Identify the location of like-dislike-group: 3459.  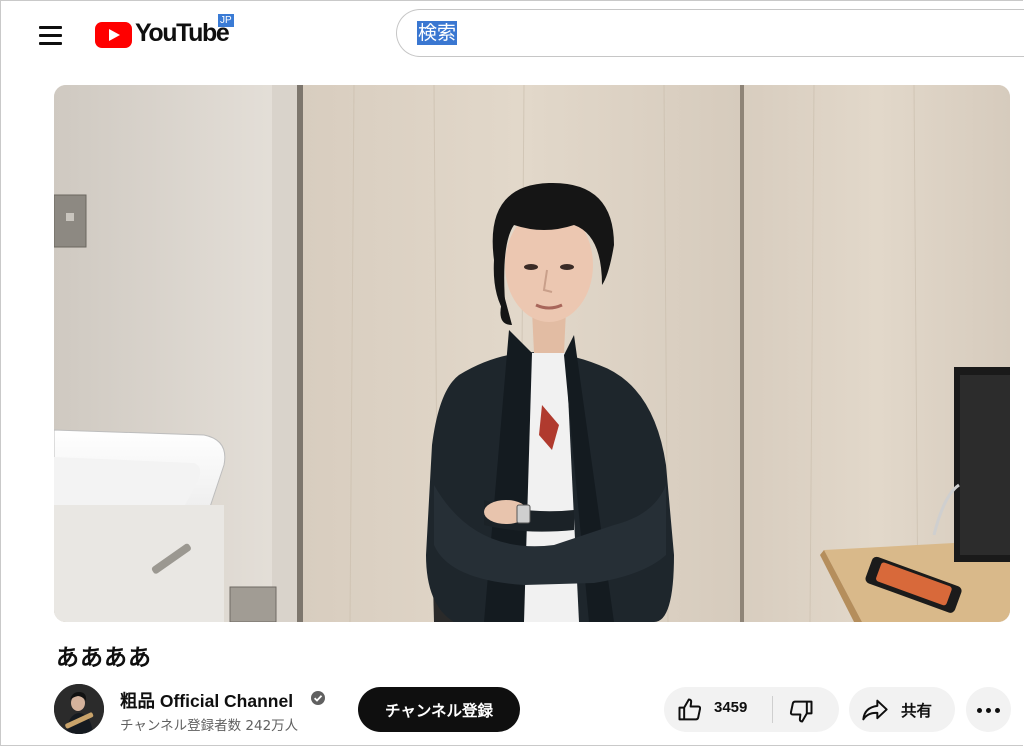
(751, 709).